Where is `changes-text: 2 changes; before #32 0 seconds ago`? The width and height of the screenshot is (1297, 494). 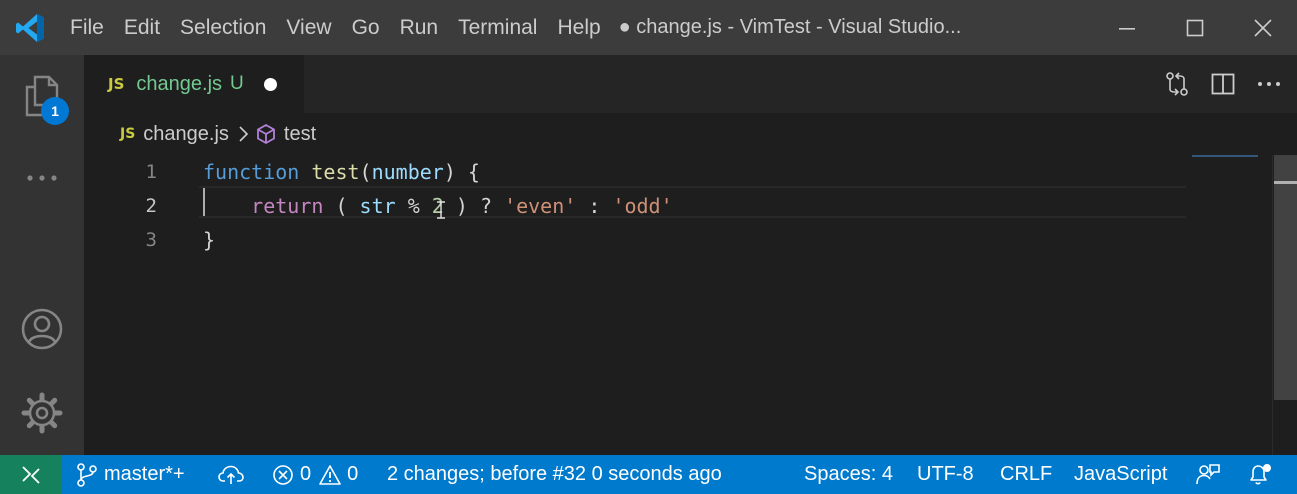
changes-text: 2 changes; before #32 0 seconds ago is located at coordinates (554, 474).